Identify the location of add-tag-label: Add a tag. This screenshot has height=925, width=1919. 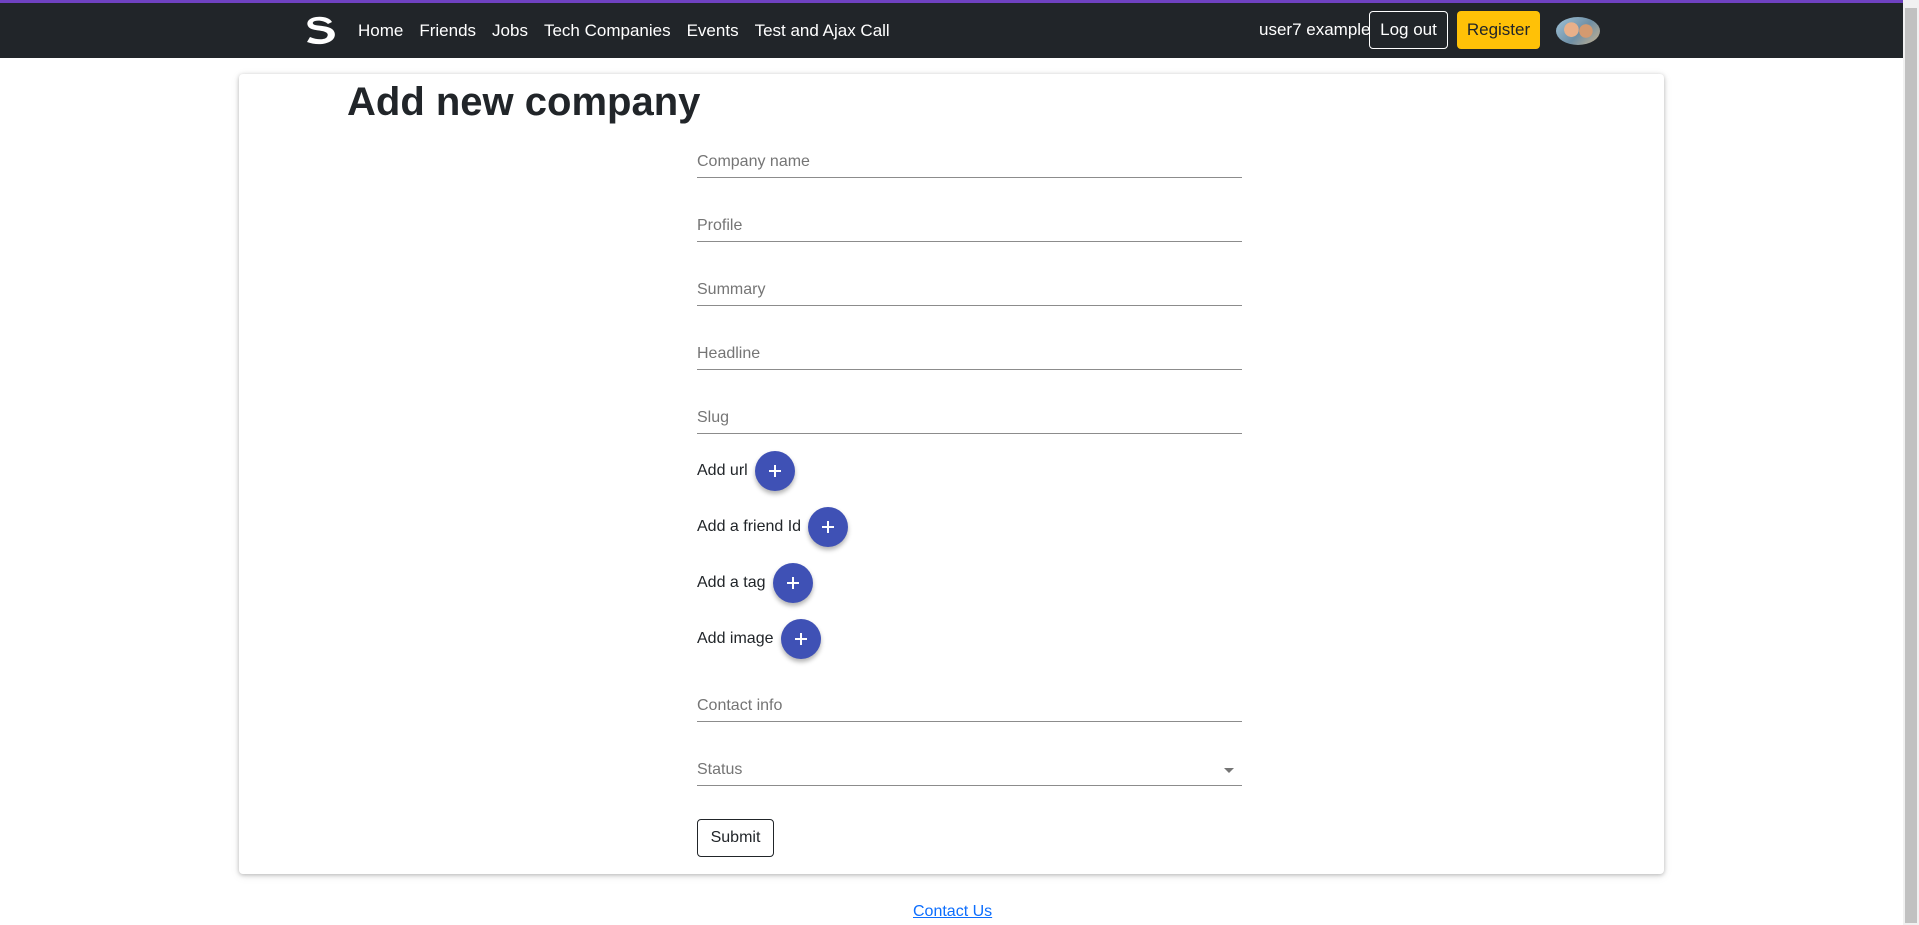
(731, 582).